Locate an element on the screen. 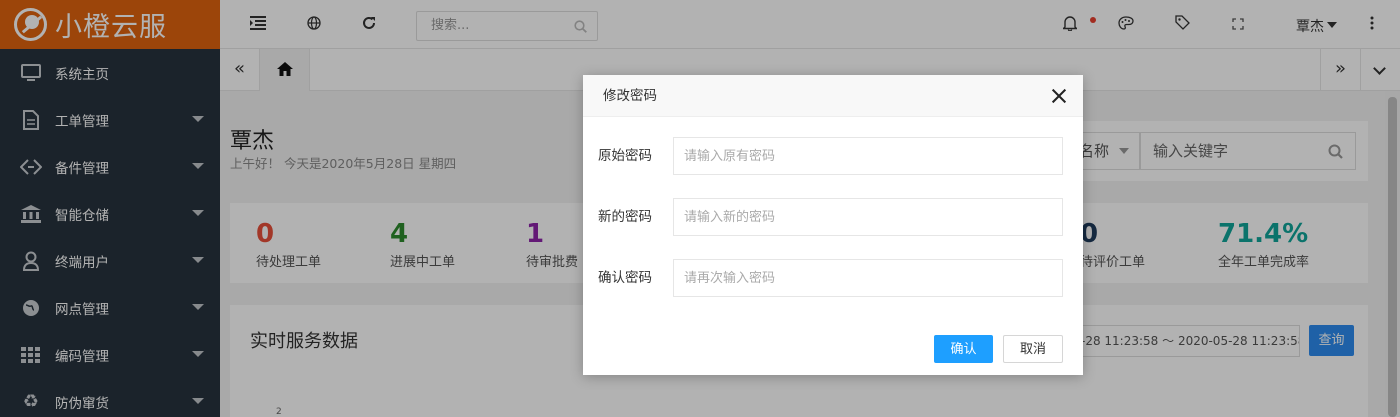 The image size is (1400, 417). form-row-old-password: 原始密码 is located at coordinates (833, 156).